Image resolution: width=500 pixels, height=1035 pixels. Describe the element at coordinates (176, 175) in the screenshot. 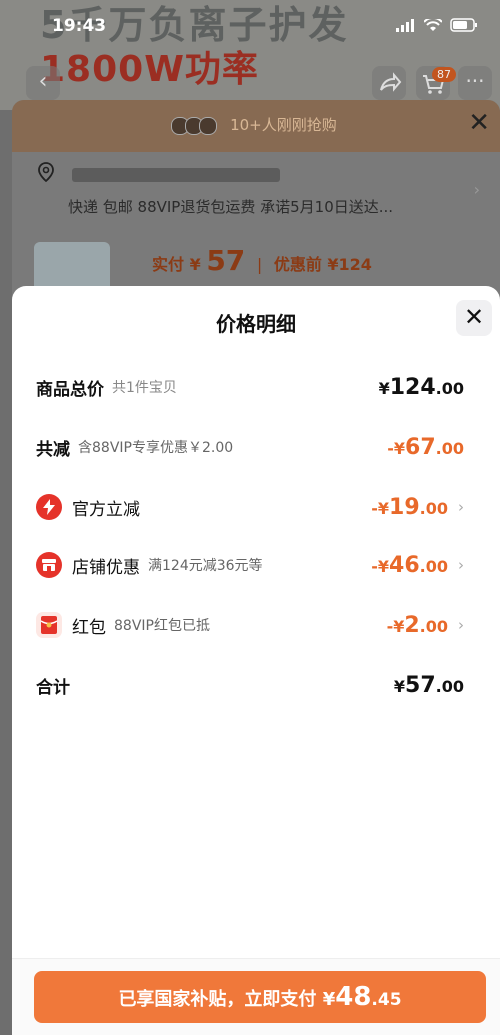

I see `address-redacted` at that location.